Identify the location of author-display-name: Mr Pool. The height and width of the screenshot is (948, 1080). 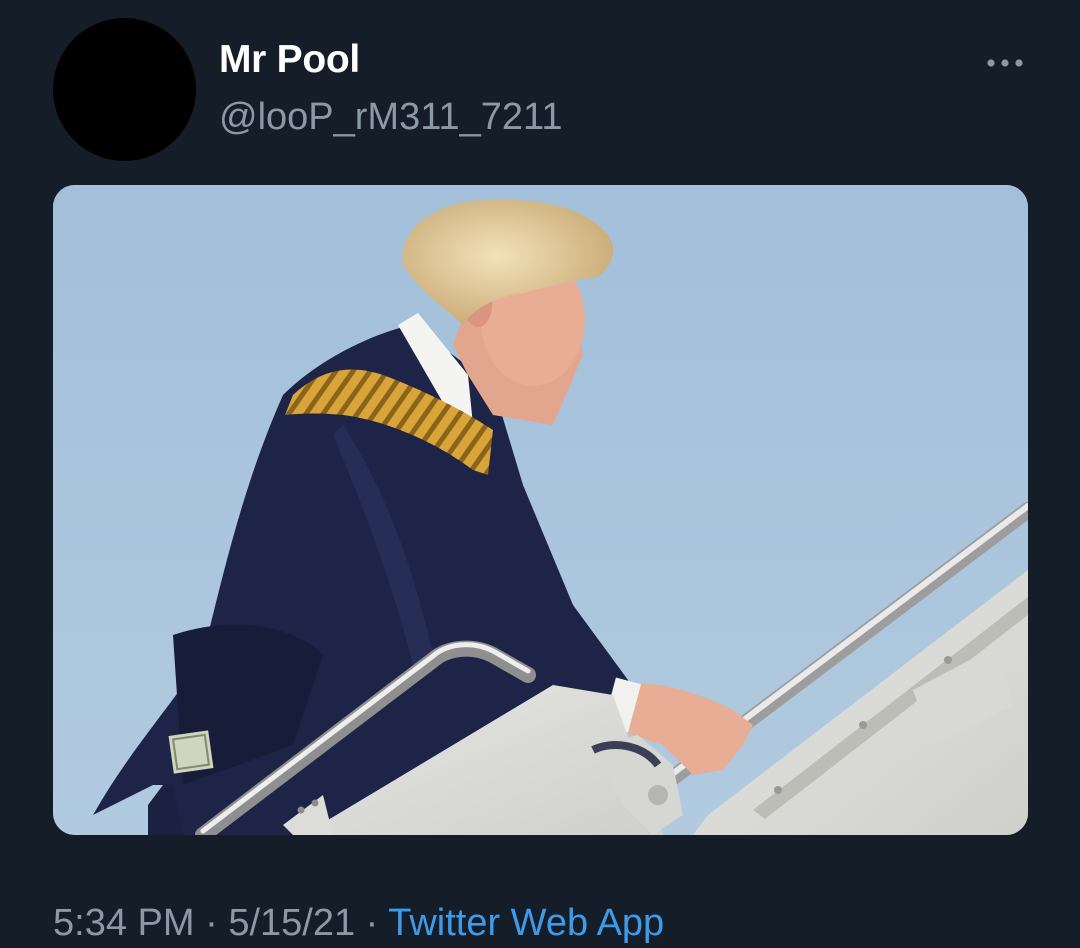
(289, 60).